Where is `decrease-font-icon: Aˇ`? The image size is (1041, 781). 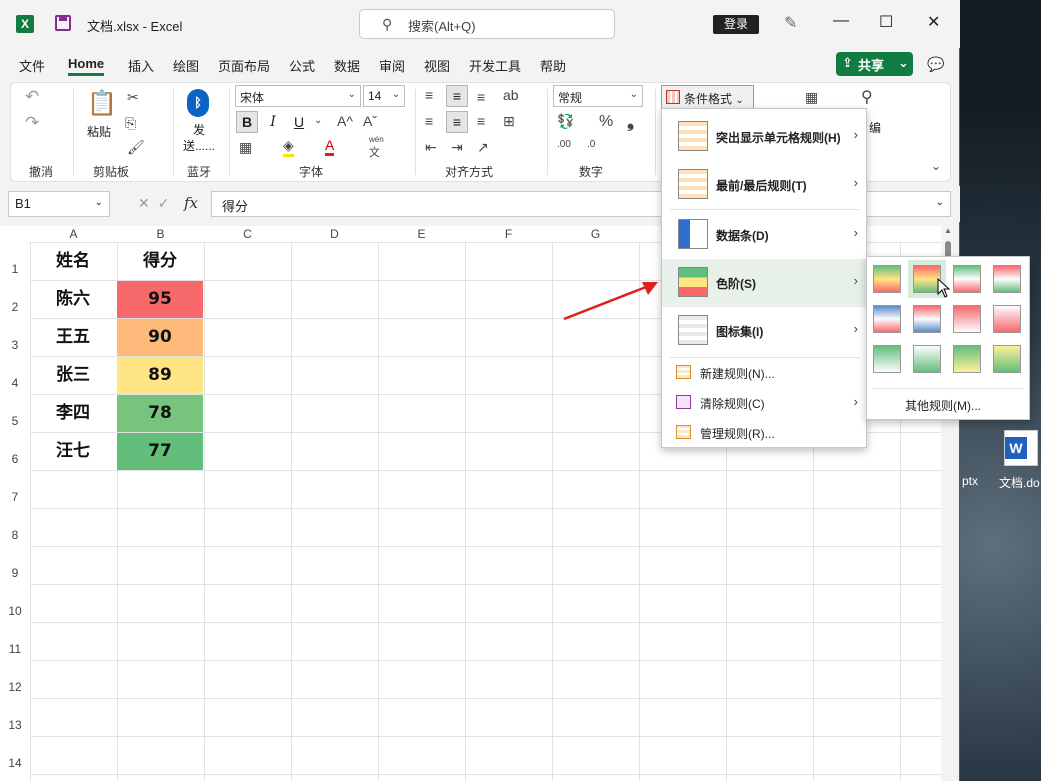
decrease-font-icon: Aˇ is located at coordinates (370, 121).